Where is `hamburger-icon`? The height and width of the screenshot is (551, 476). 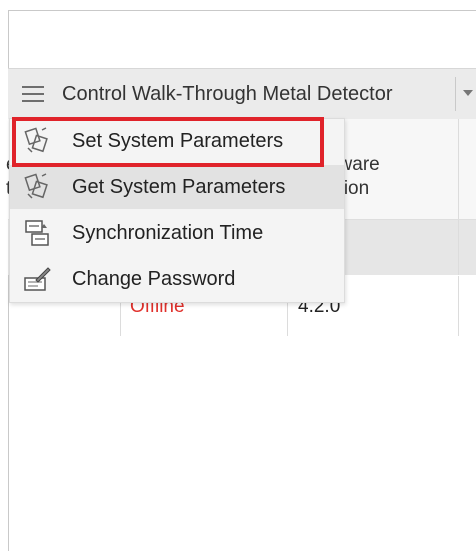
hamburger-icon is located at coordinates (33, 94).